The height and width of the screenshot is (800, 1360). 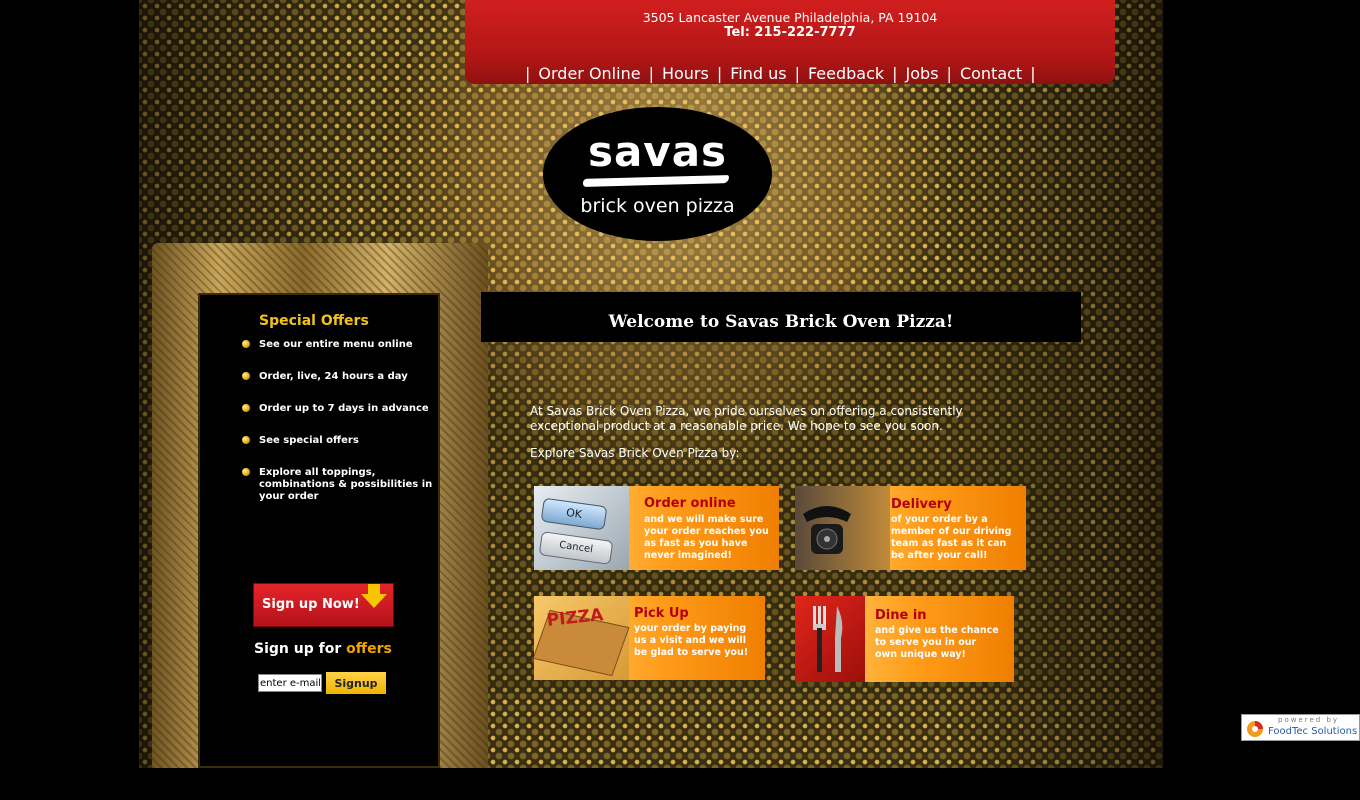 I want to click on list-item: See special offers, so click(x=339, y=441).